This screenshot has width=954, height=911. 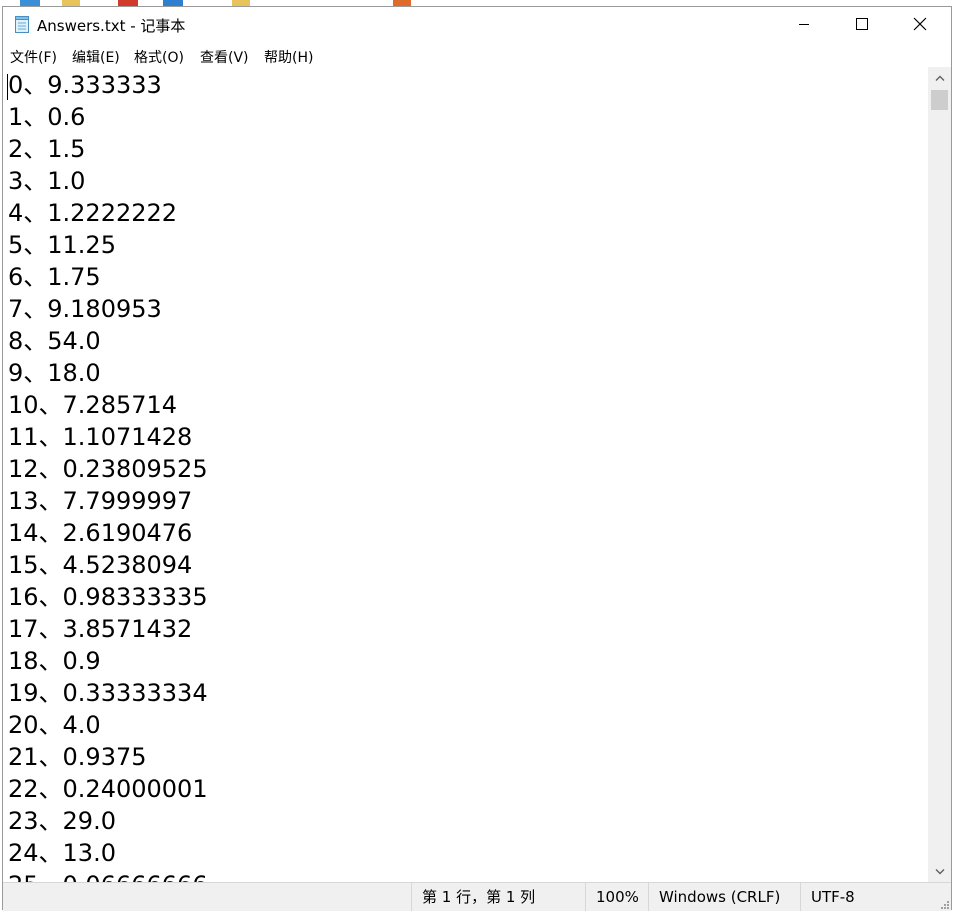 I want to click on maximize-icon, so click(x=862, y=24).